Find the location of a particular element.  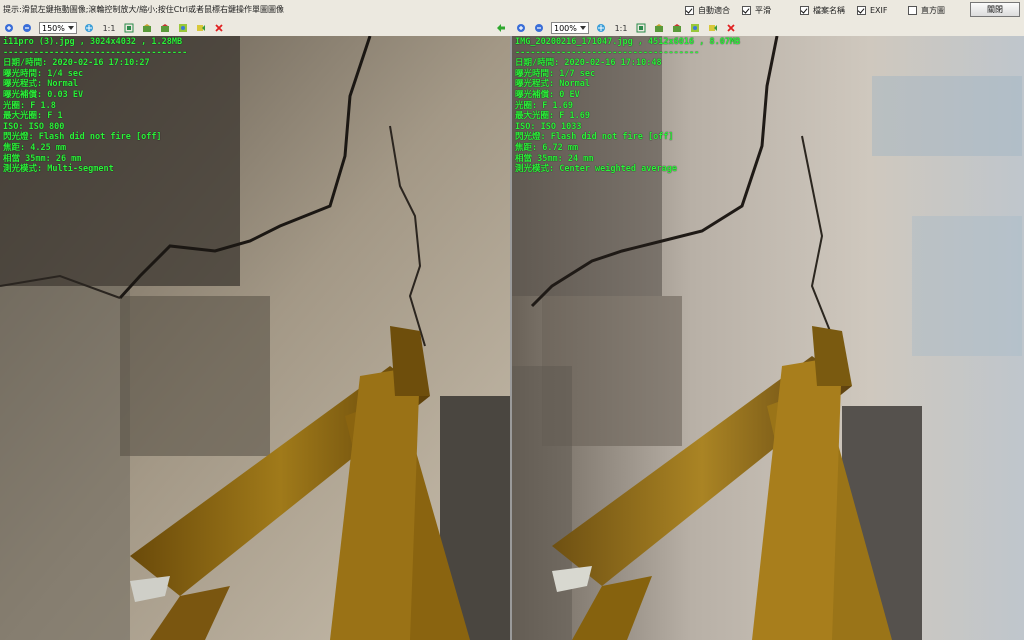

smooth-checkbox is located at coordinates (746, 10).